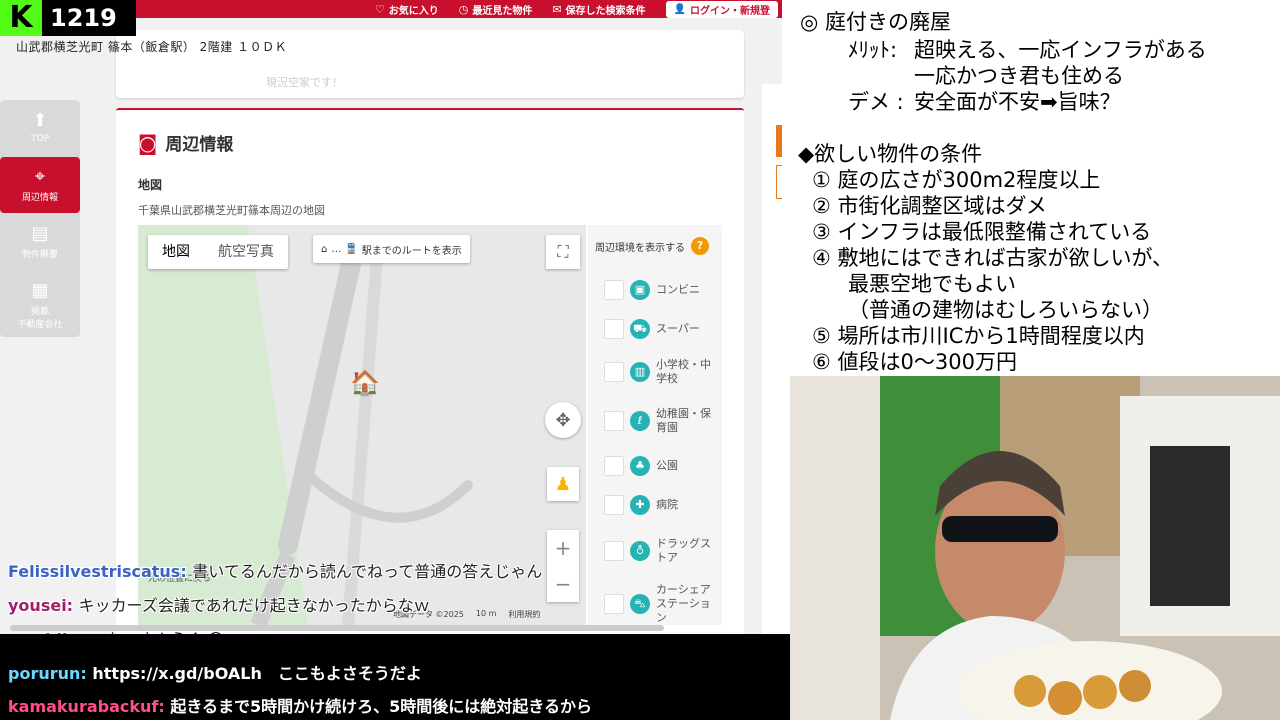 The width and height of the screenshot is (1280, 720). Describe the element at coordinates (700, 246) in the screenshot. I see `help-icon: ?` at that location.